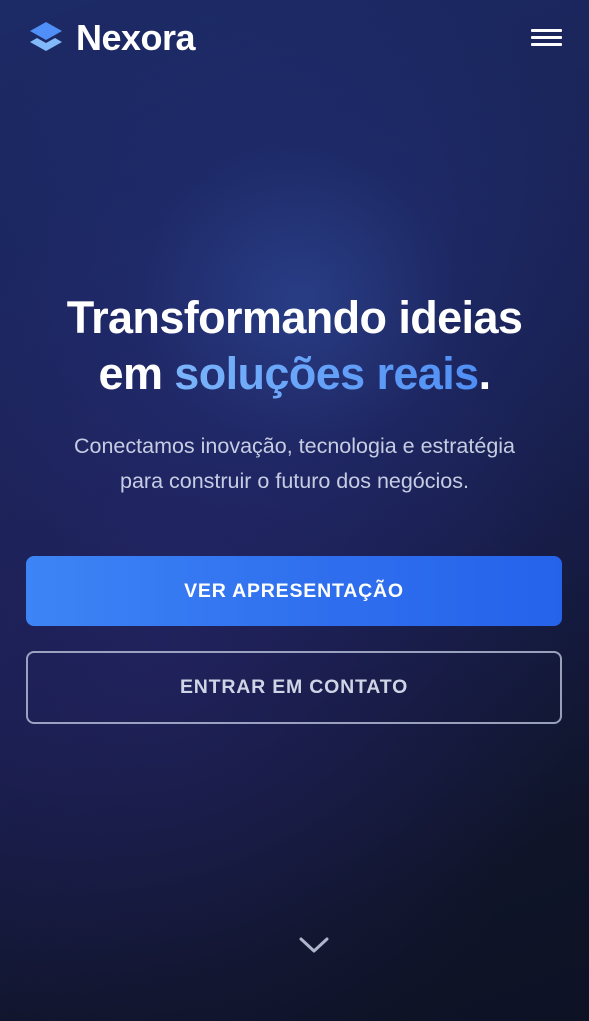 The height and width of the screenshot is (1021, 589). Describe the element at coordinates (294, 38) in the screenshot. I see `top-navigation-bar: Nexora` at that location.